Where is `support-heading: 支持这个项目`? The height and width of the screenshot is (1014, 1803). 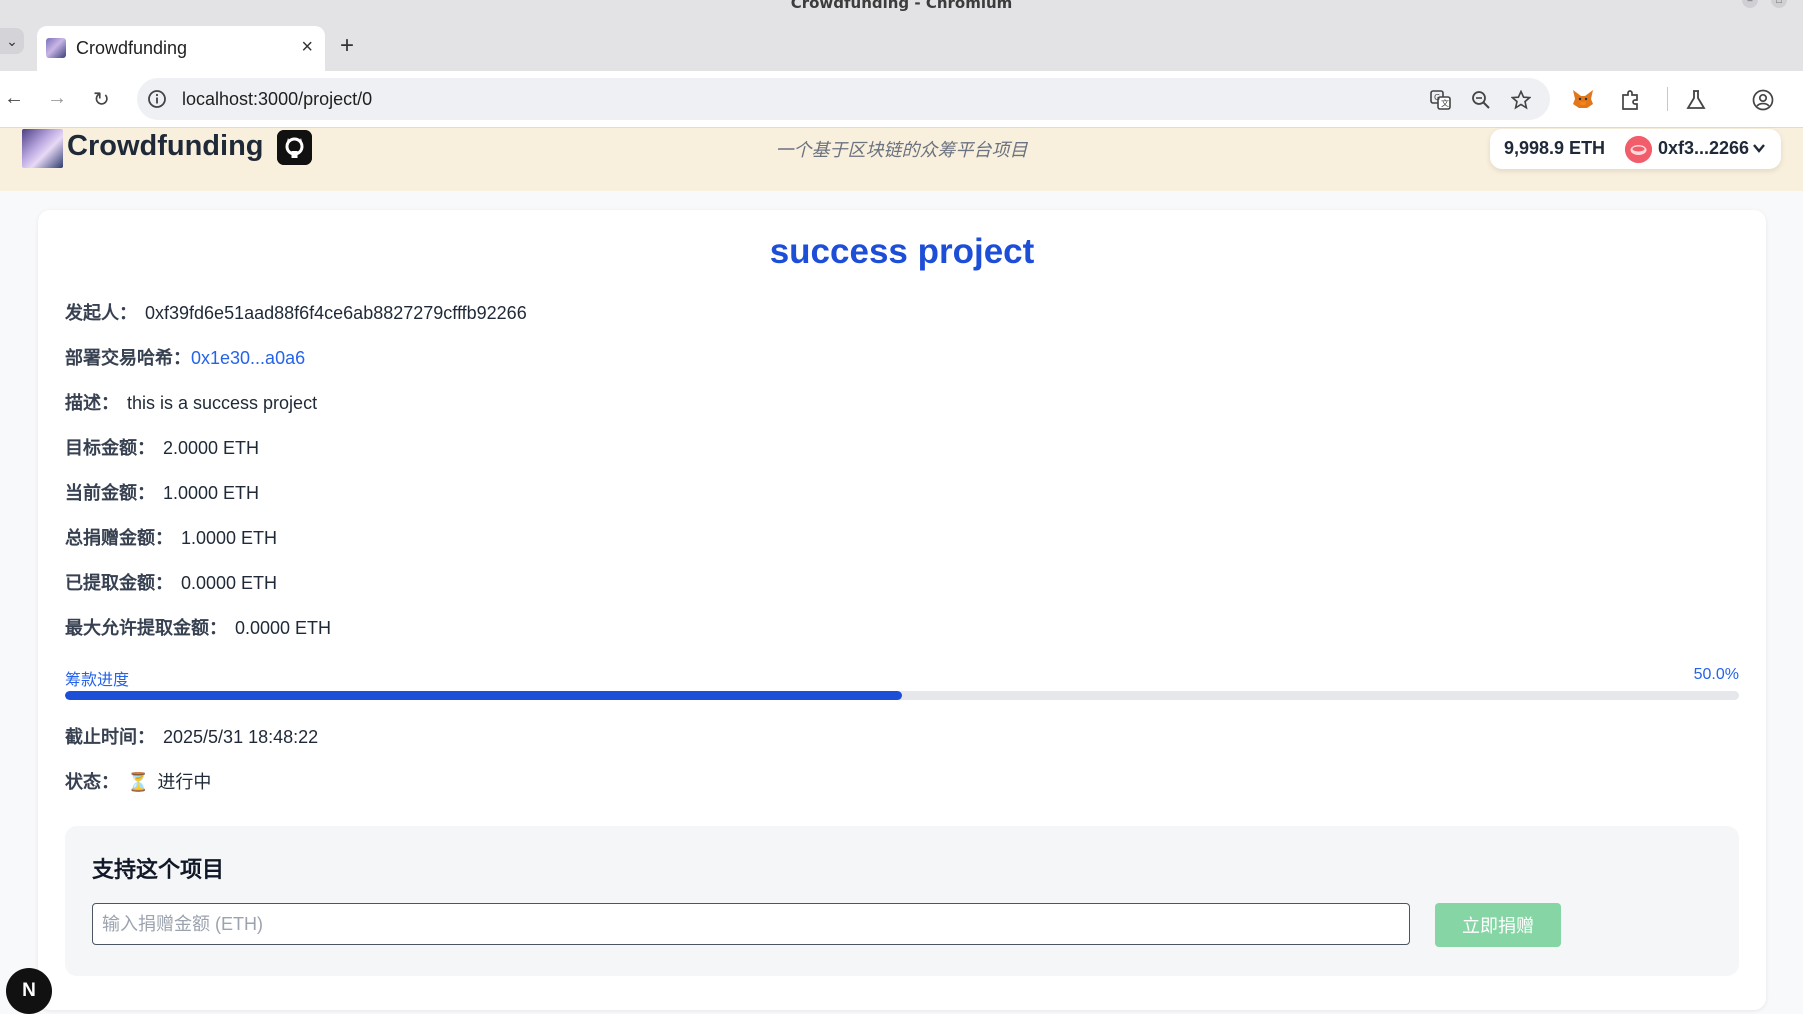
support-heading: 支持这个项目 is located at coordinates (158, 869).